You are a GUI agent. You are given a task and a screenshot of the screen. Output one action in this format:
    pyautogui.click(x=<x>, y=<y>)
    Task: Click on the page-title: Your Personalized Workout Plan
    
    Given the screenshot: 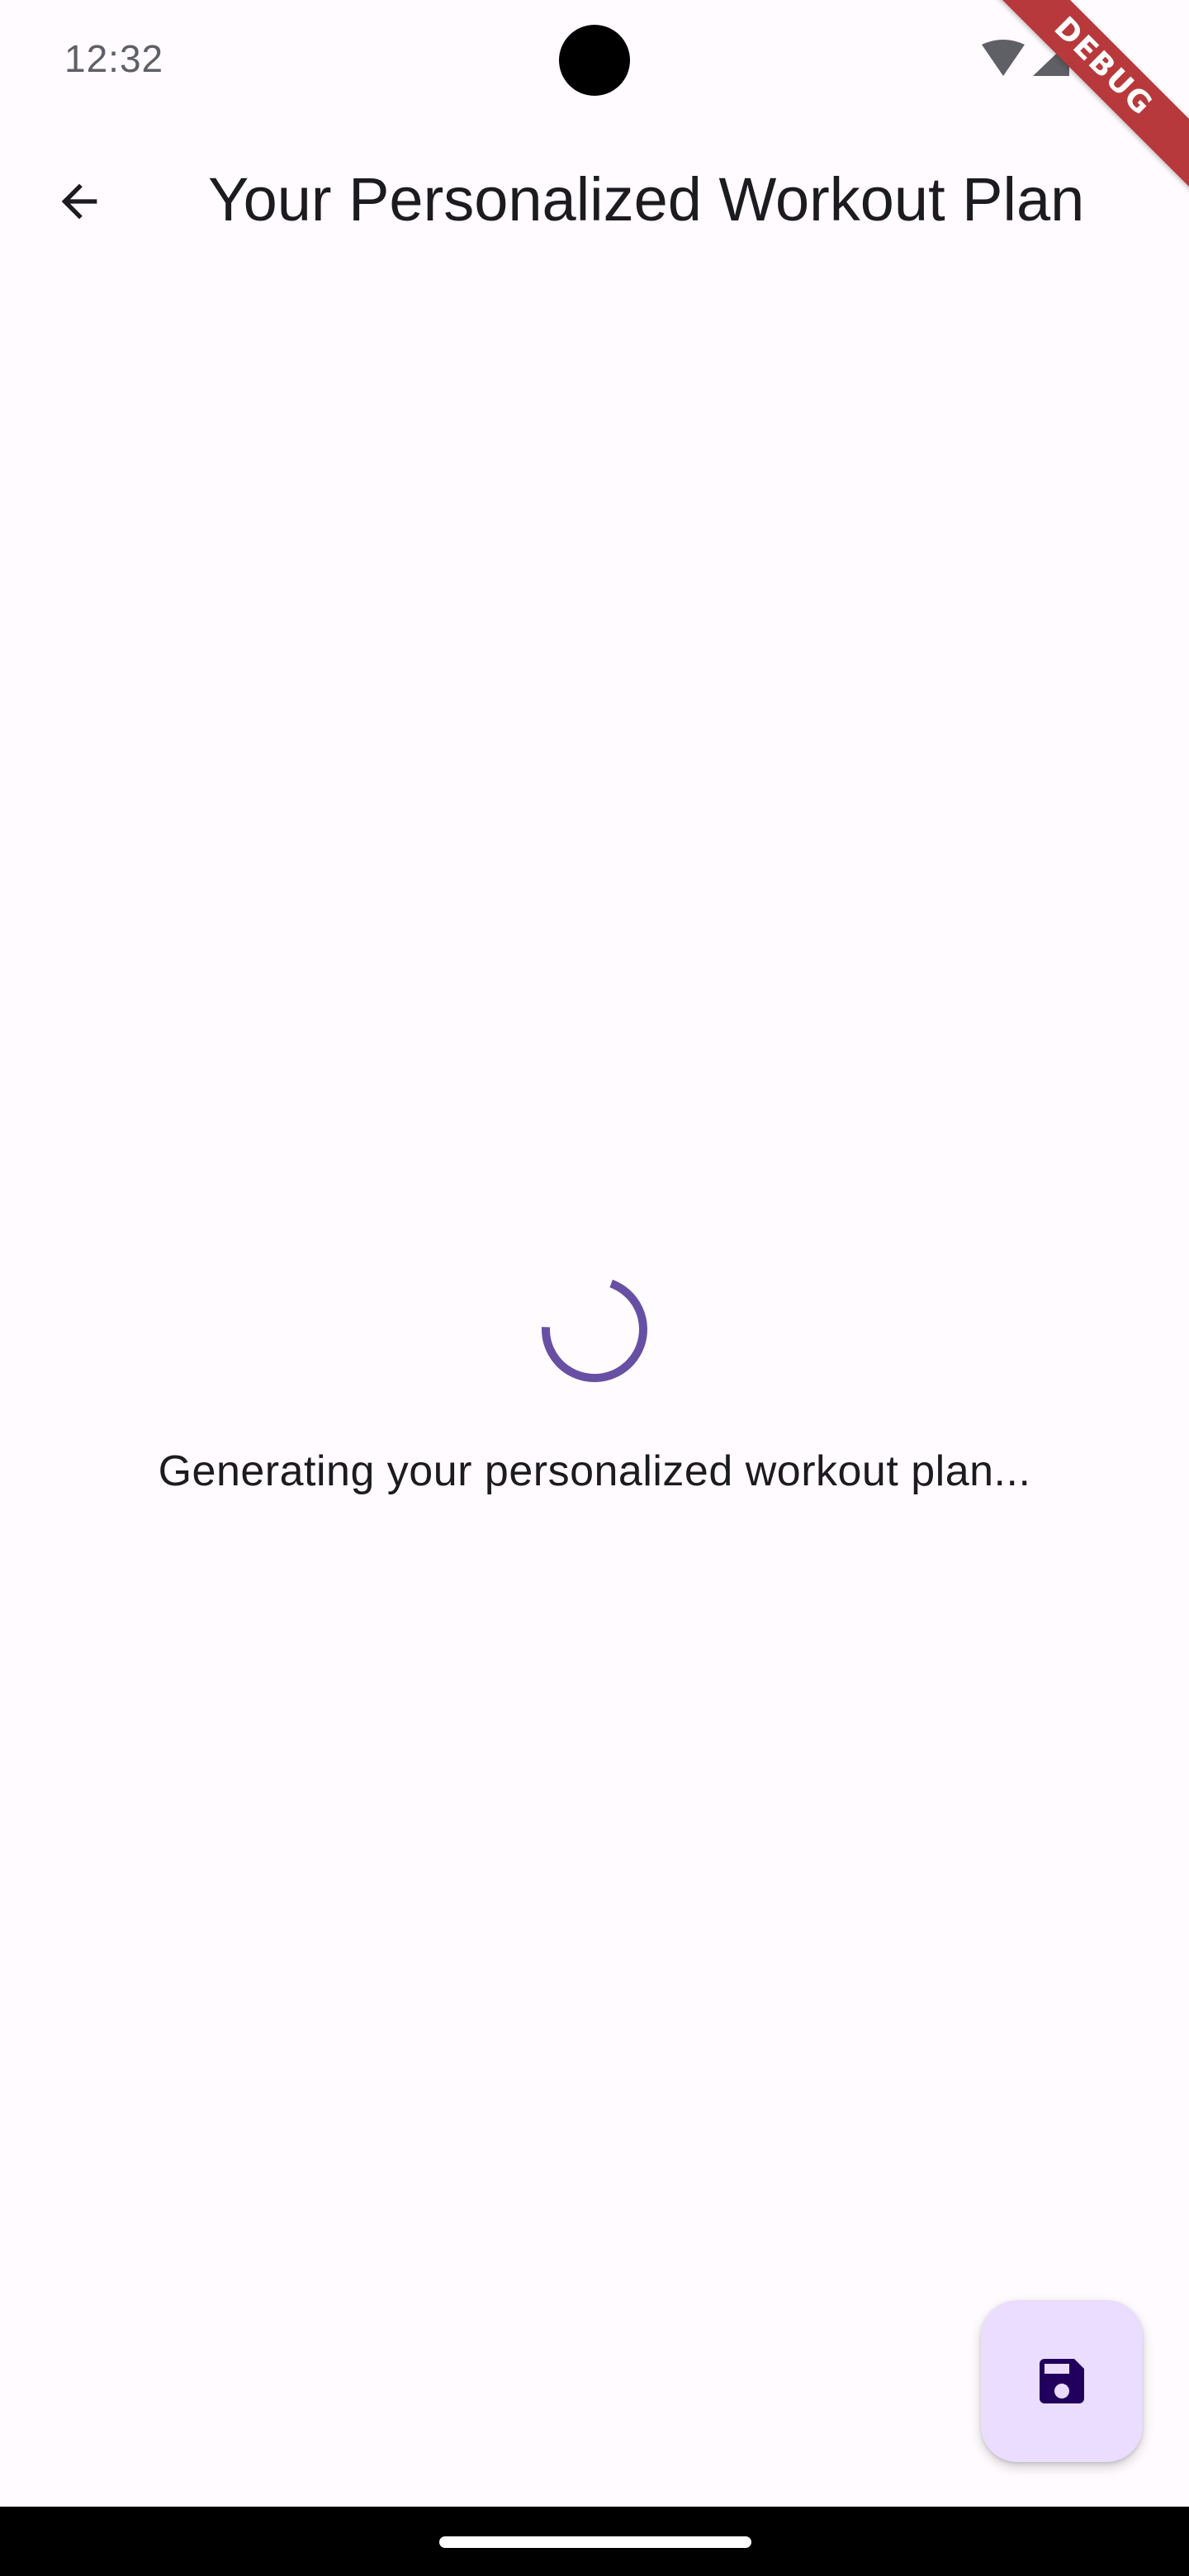 What is the action you would take?
    pyautogui.click(x=646, y=199)
    